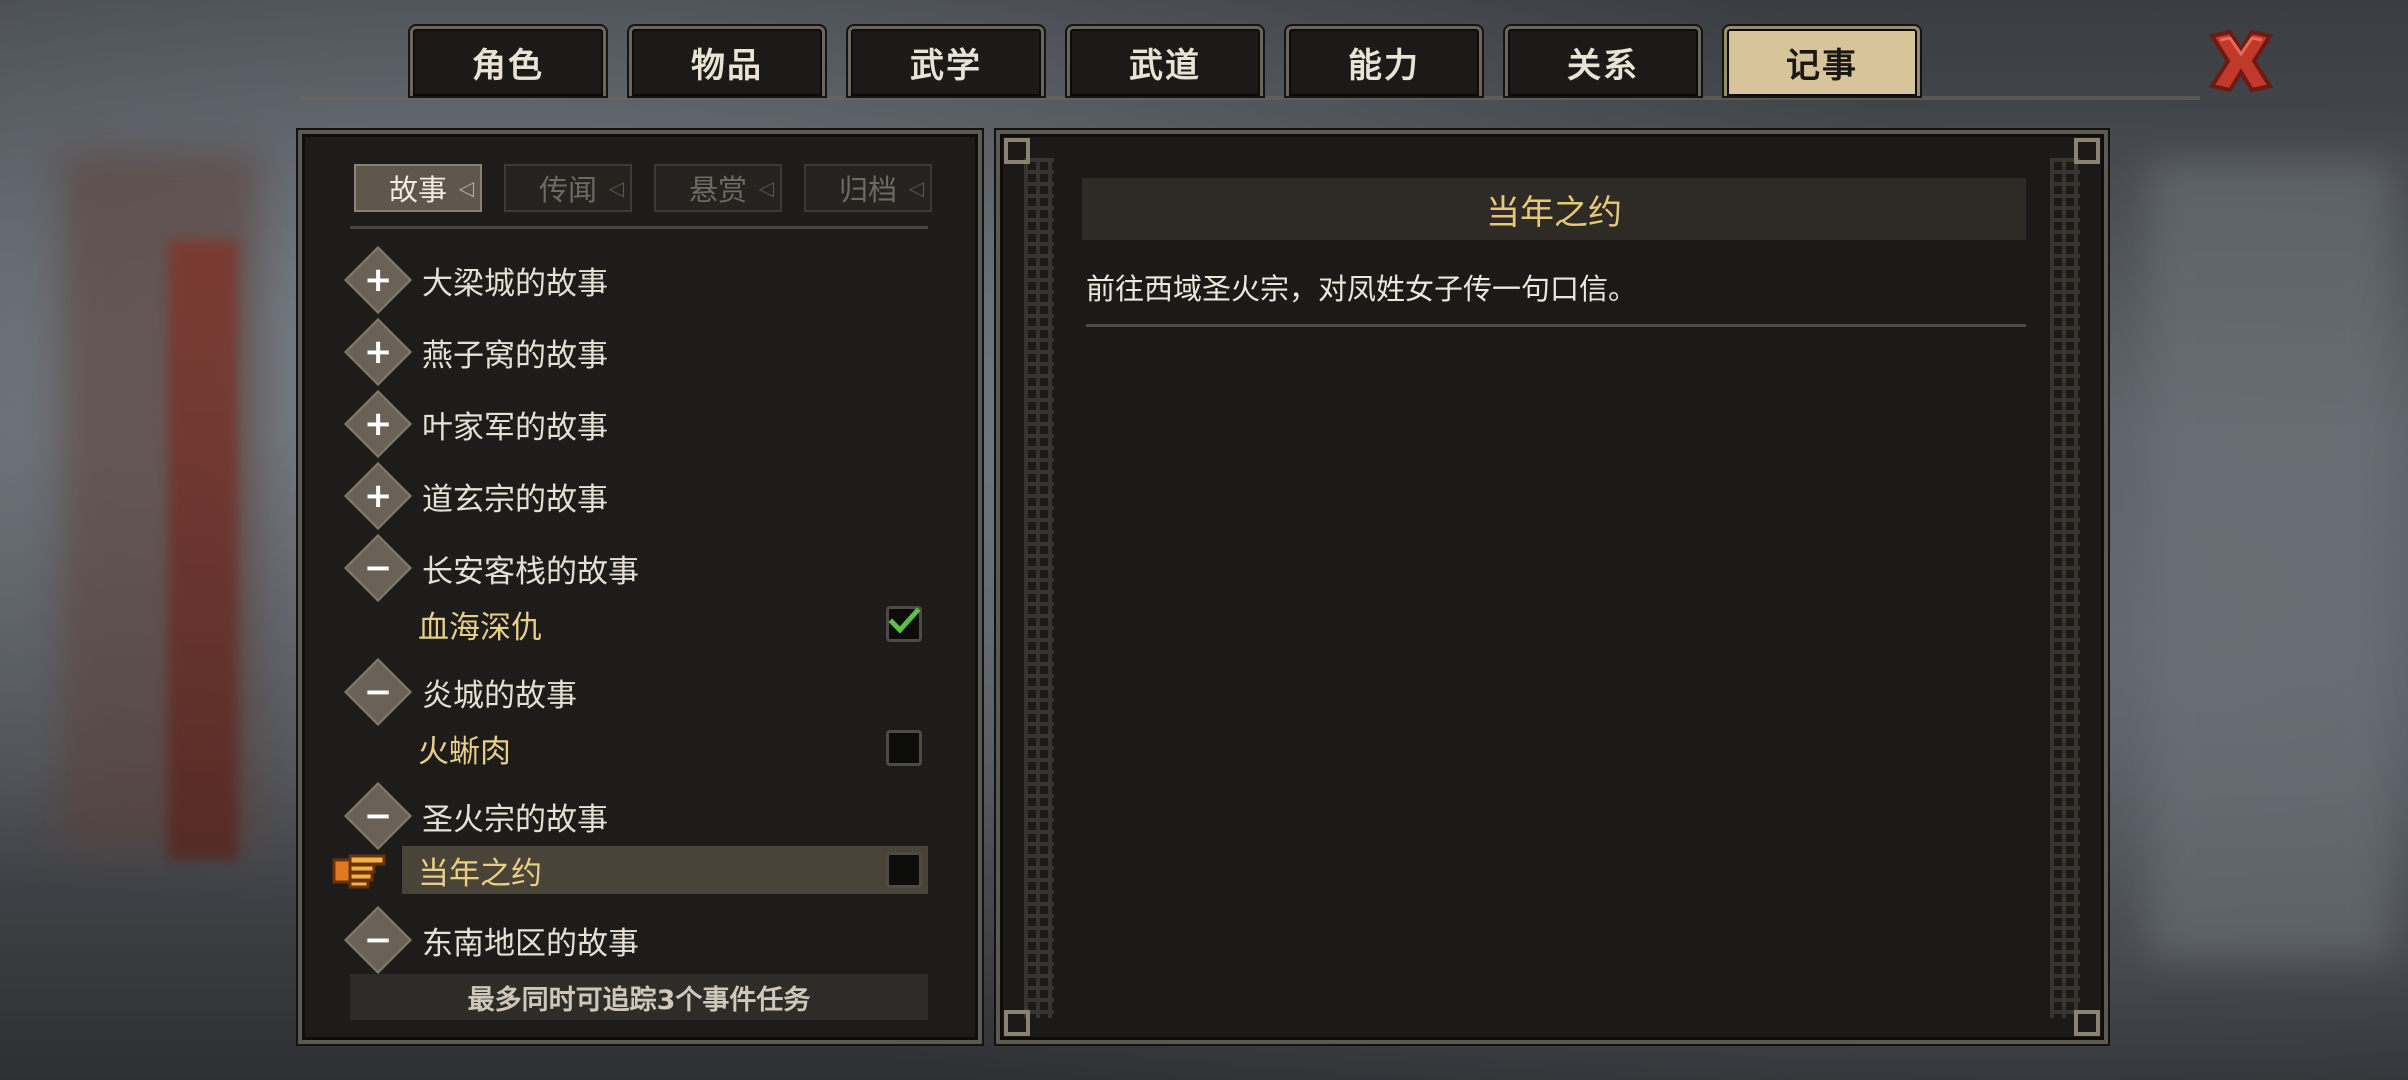 The height and width of the screenshot is (1080, 2408). I want to click on background-blur-right, so click(2270, 560).